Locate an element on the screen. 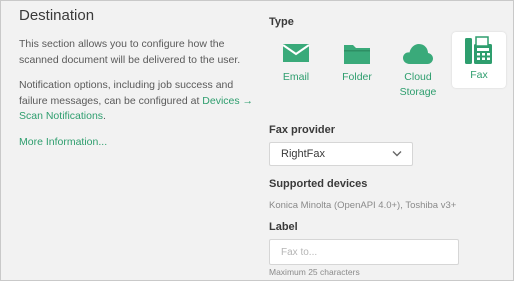 This screenshot has height=281, width=514. section-title: Destination is located at coordinates (57, 15).